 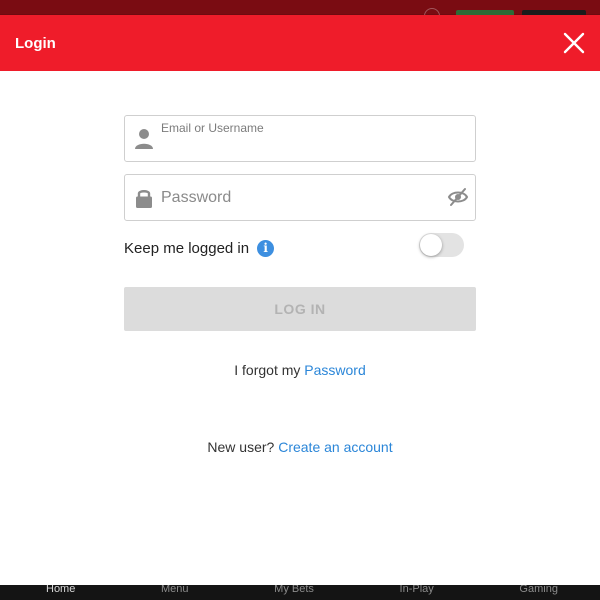 What do you see at coordinates (187, 248) in the screenshot?
I see `keep-logged-in-label: Keep me logged in` at bounding box center [187, 248].